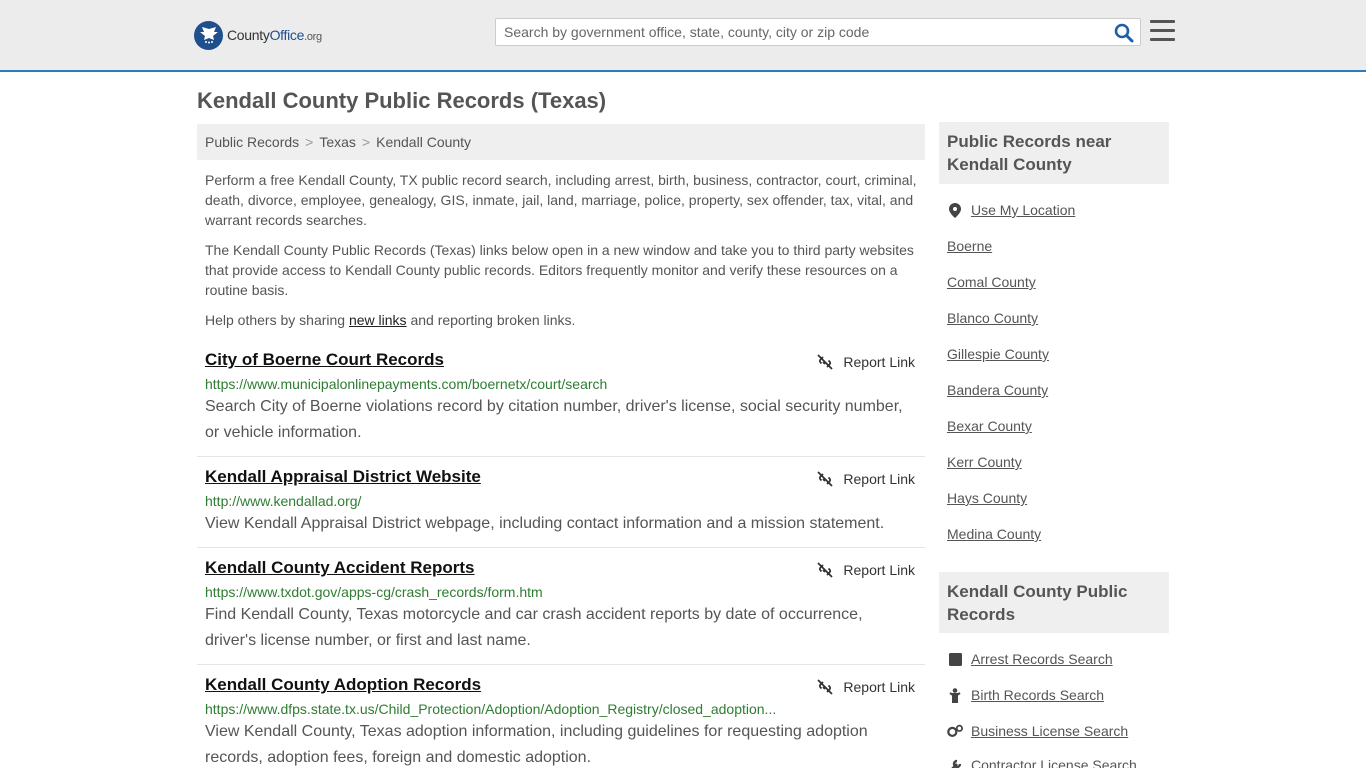 The width and height of the screenshot is (1366, 768). Describe the element at coordinates (955, 731) in the screenshot. I see `gears-icon` at that location.